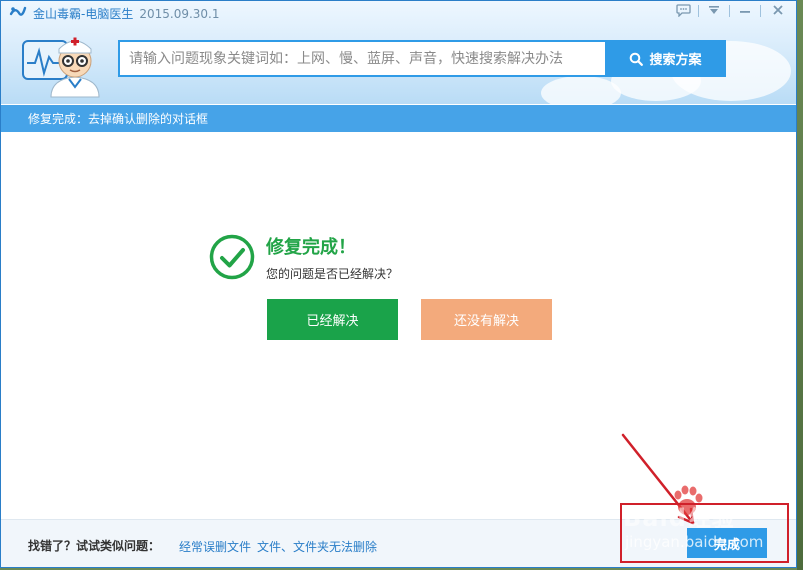  I want to click on chat-button, so click(683, 10).